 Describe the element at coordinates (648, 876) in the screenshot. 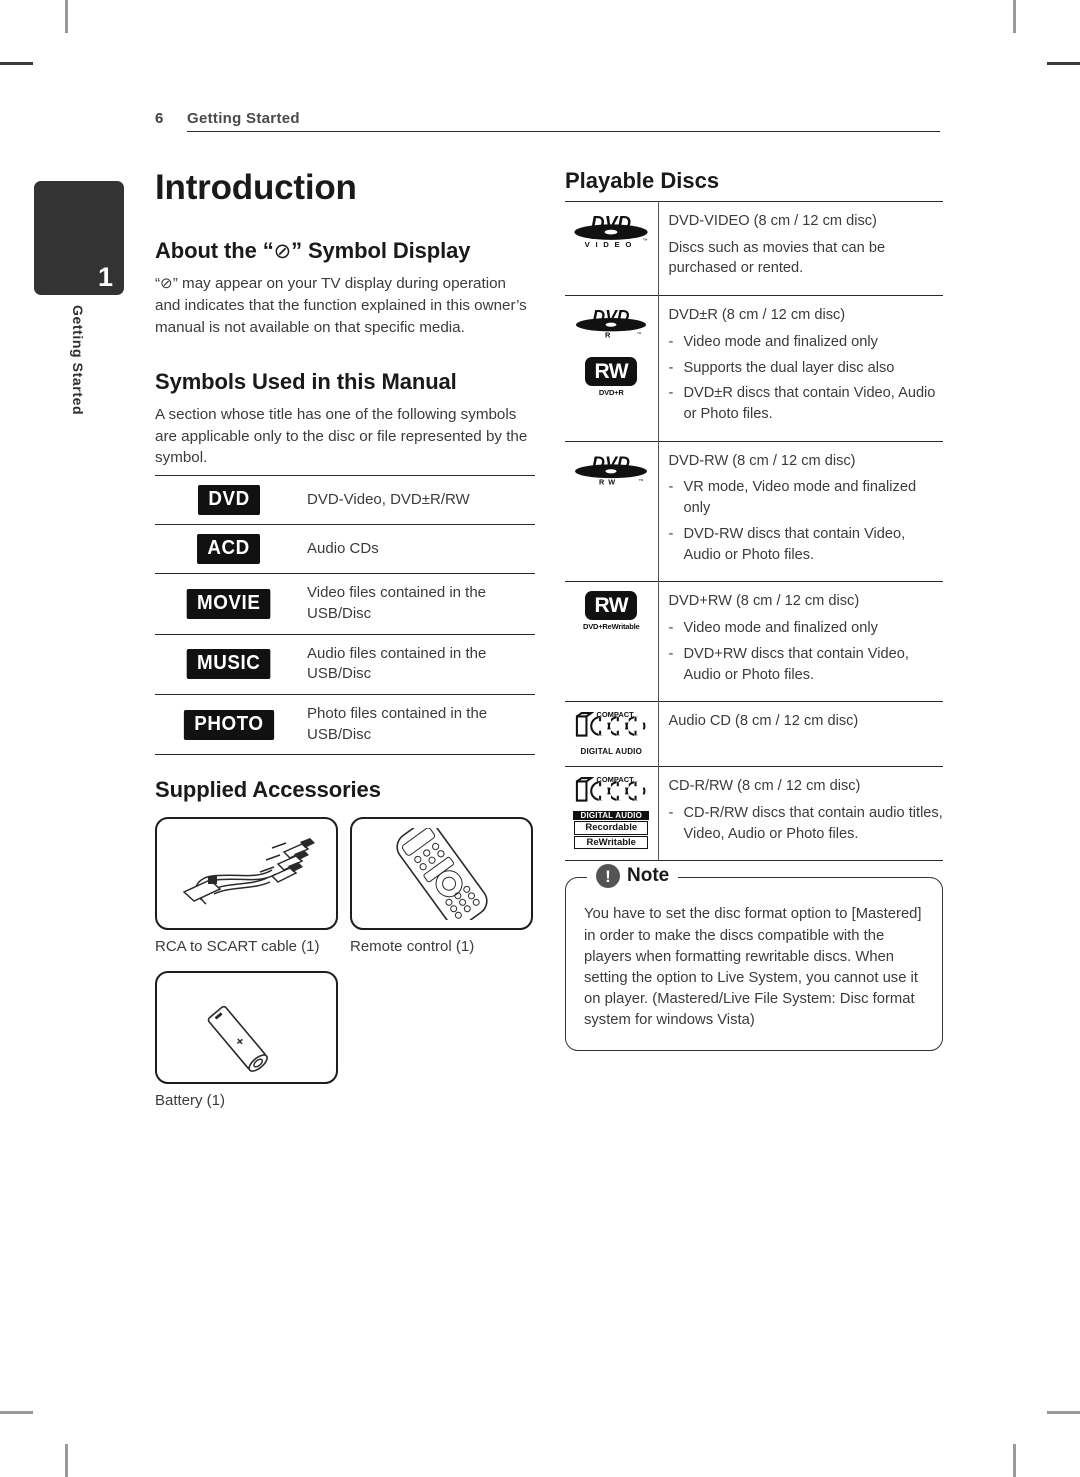

I see `note-title: Note` at that location.